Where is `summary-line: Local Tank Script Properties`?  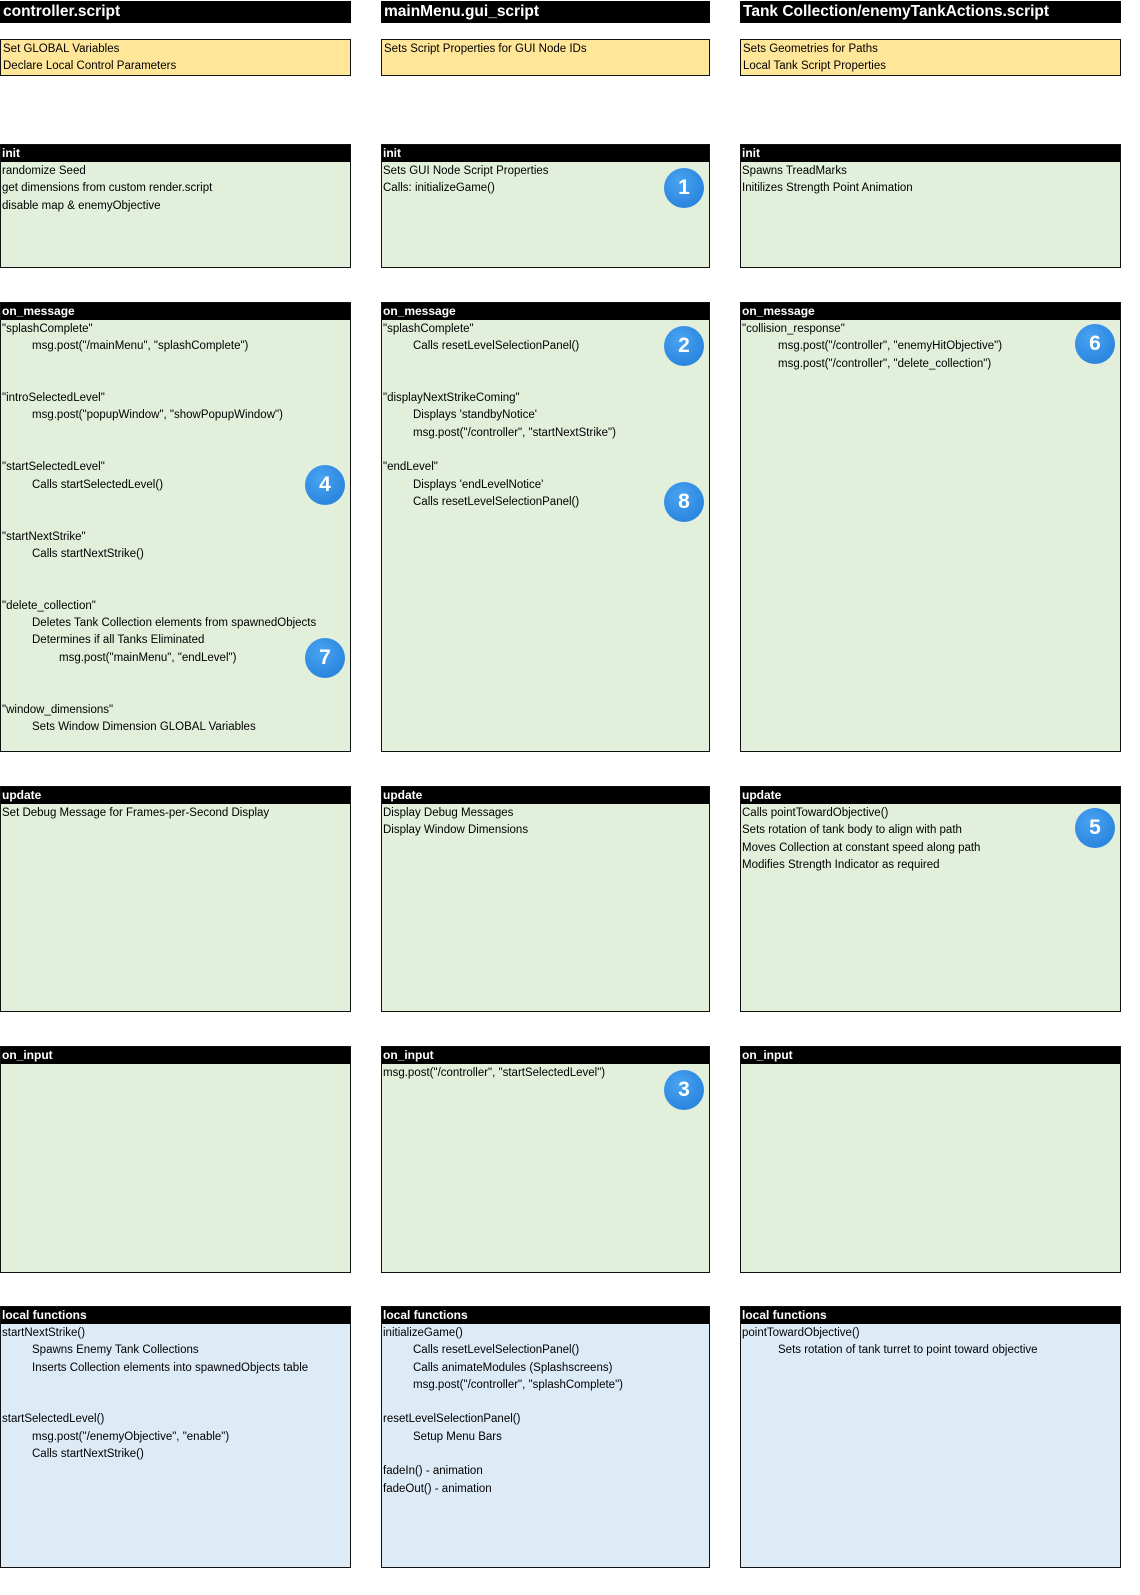
summary-line: Local Tank Script Properties is located at coordinates (814, 66).